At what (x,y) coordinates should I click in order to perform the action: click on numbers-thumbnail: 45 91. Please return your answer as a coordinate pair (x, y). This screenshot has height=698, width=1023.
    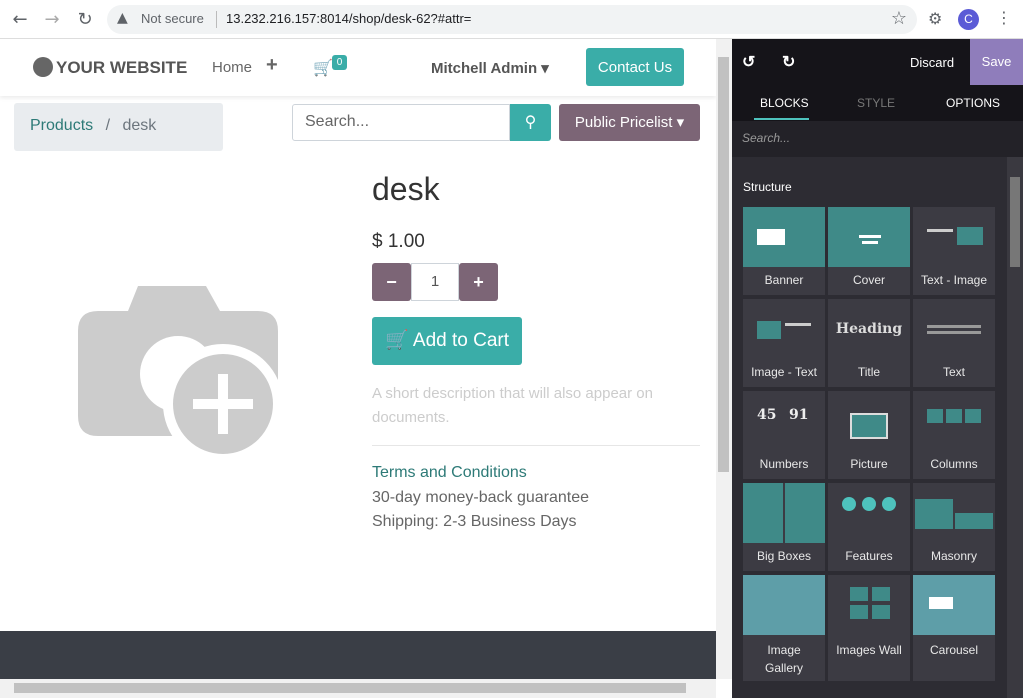
    Looking at the image, I should click on (783, 415).